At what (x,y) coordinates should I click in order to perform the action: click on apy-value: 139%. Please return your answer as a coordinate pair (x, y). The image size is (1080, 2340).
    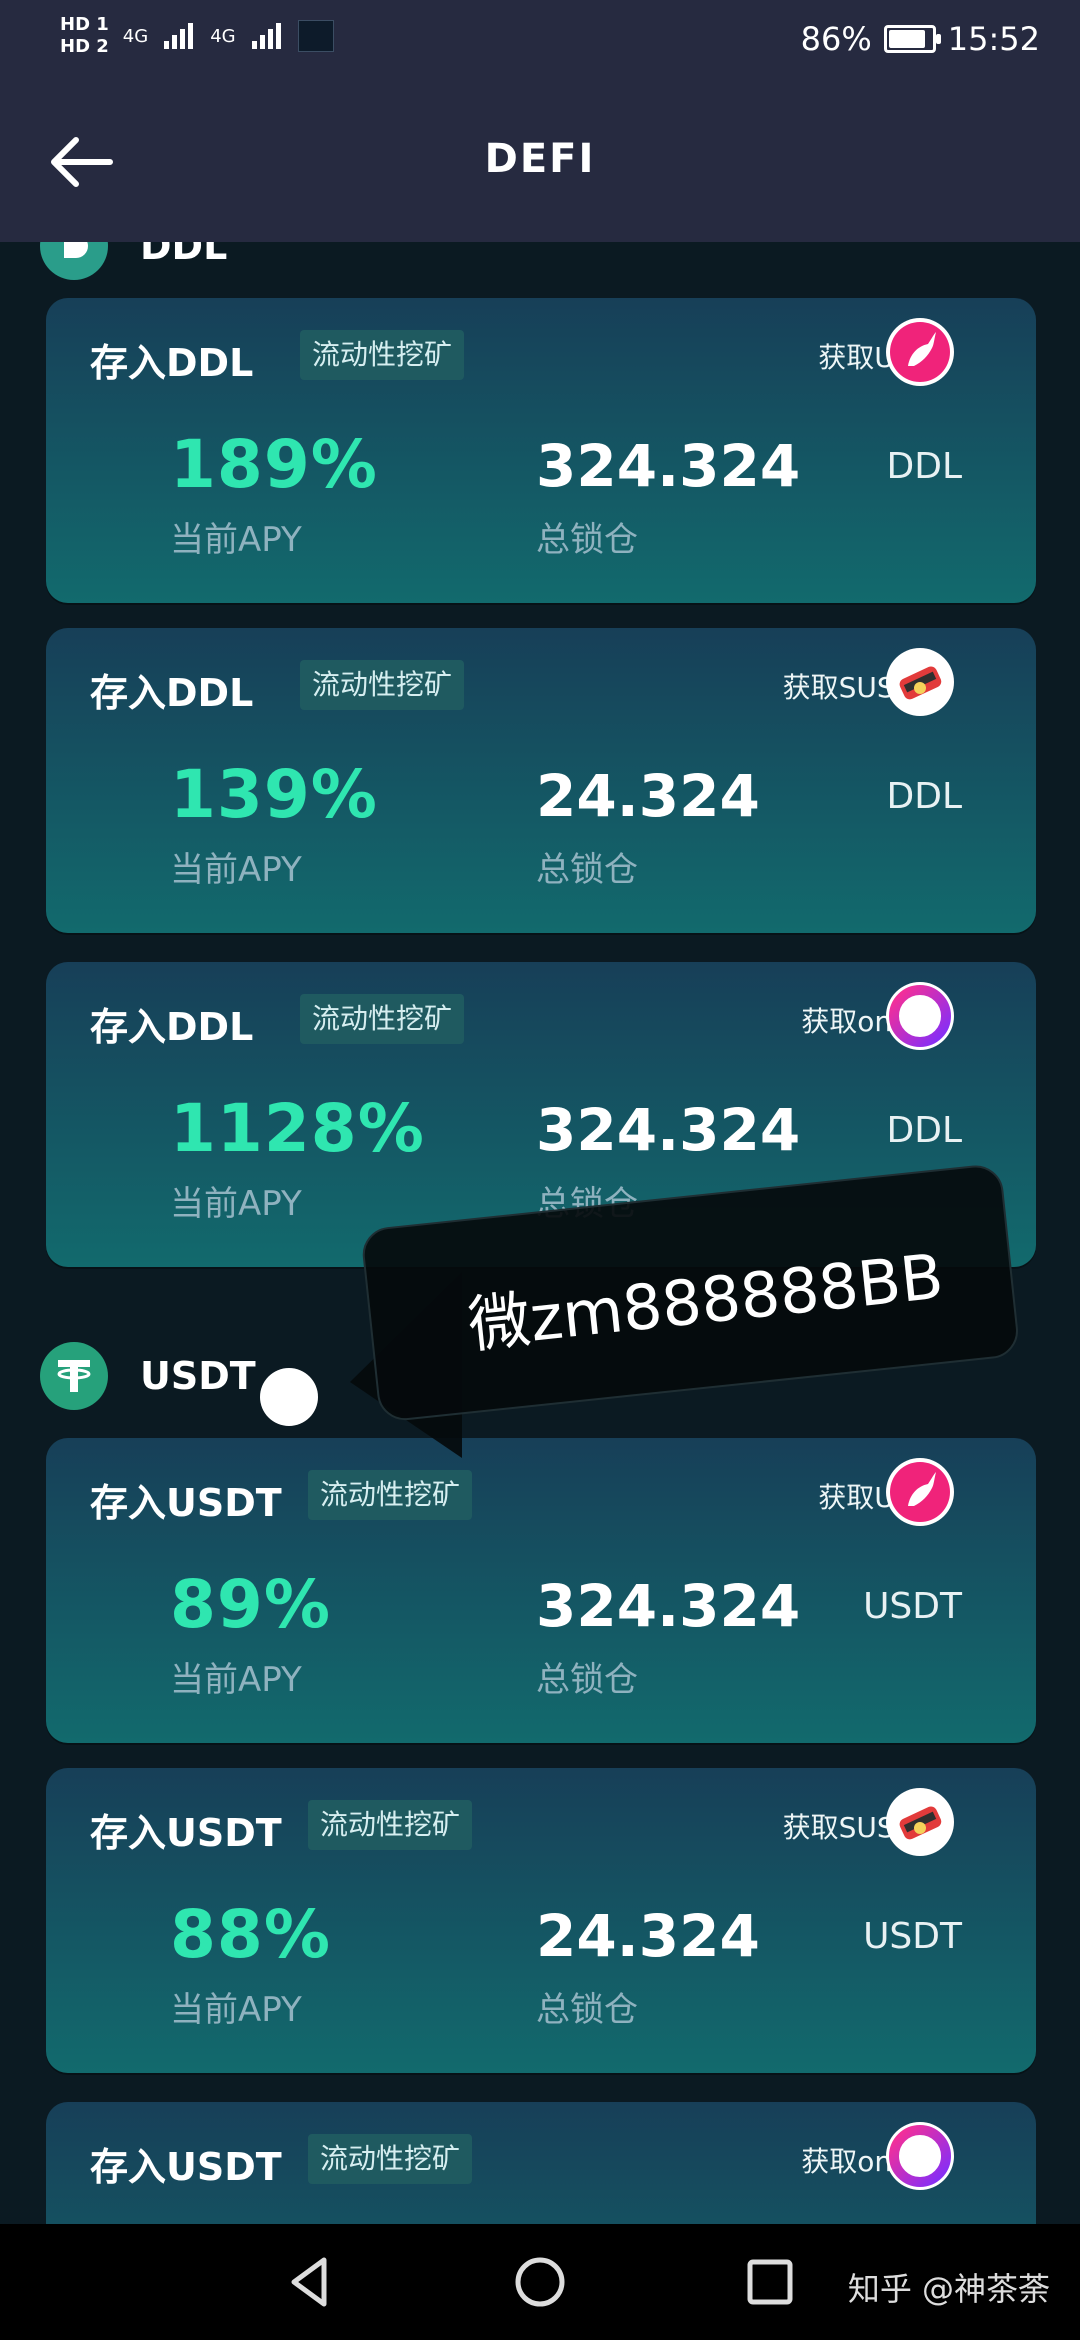
    Looking at the image, I should click on (274, 794).